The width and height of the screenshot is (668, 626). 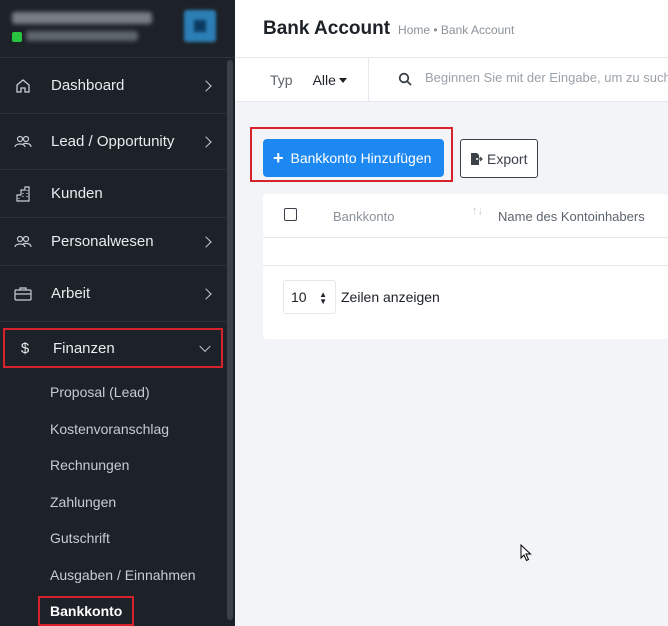 What do you see at coordinates (465, 216) in the screenshot?
I see `table-header: Bankkonto ↑↓ Name des Kontoinhabers` at bounding box center [465, 216].